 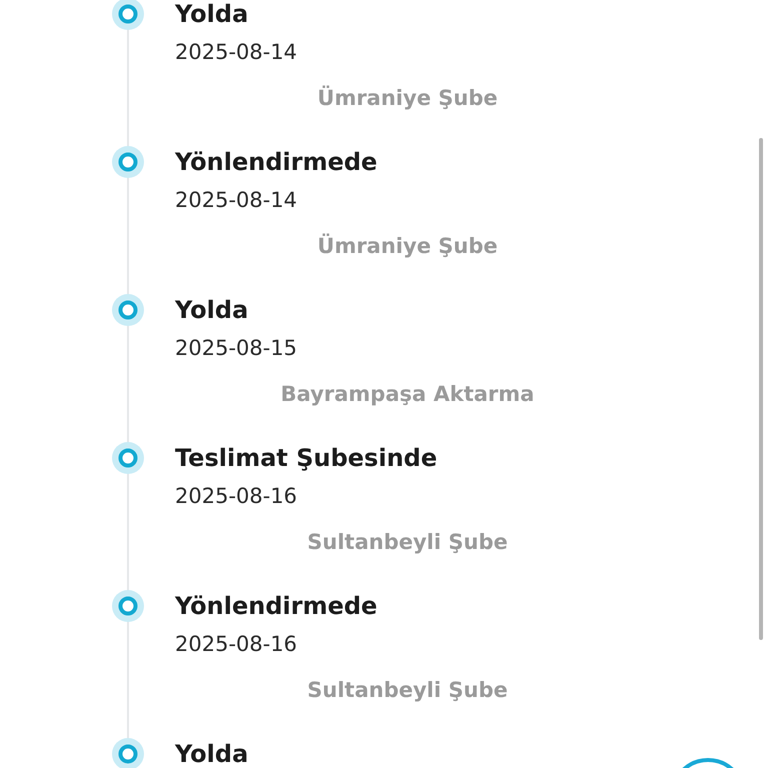 What do you see at coordinates (407, 394) in the screenshot?
I see `branch-location: Bayrampaşa Aktarma` at bounding box center [407, 394].